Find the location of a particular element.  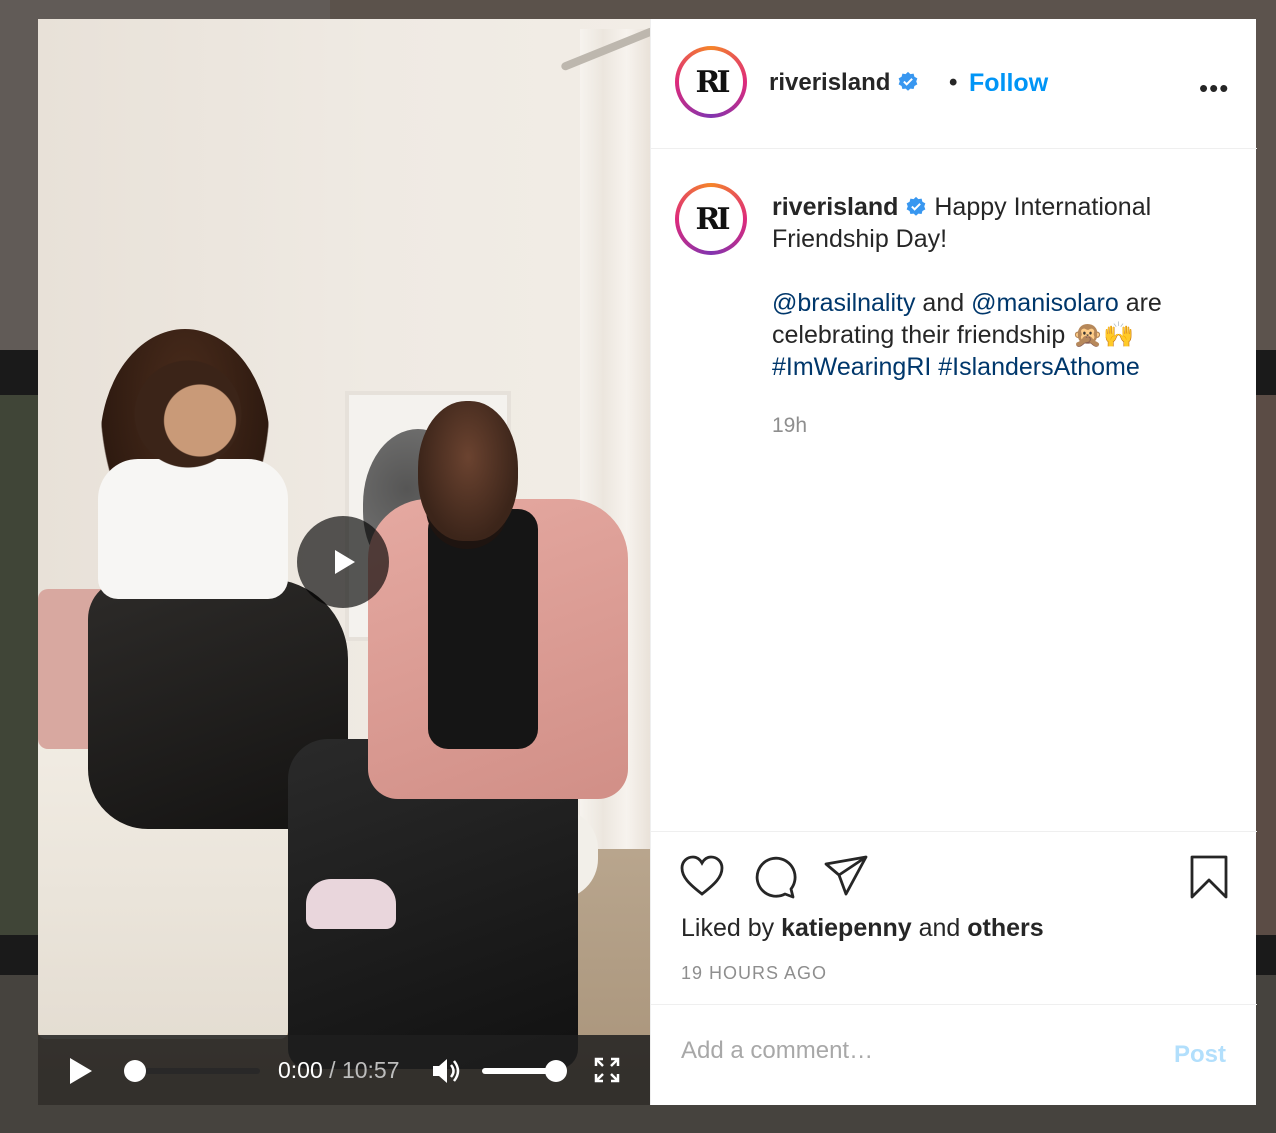

mention-link: @brasilnality is located at coordinates (843, 303).